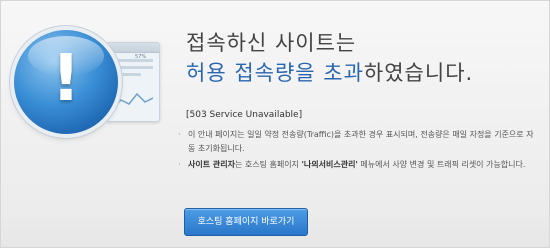 Image resolution: width=550 pixels, height=248 pixels. What do you see at coordinates (244, 115) in the screenshot?
I see `error-code: [503 Service Unavailable]` at bounding box center [244, 115].